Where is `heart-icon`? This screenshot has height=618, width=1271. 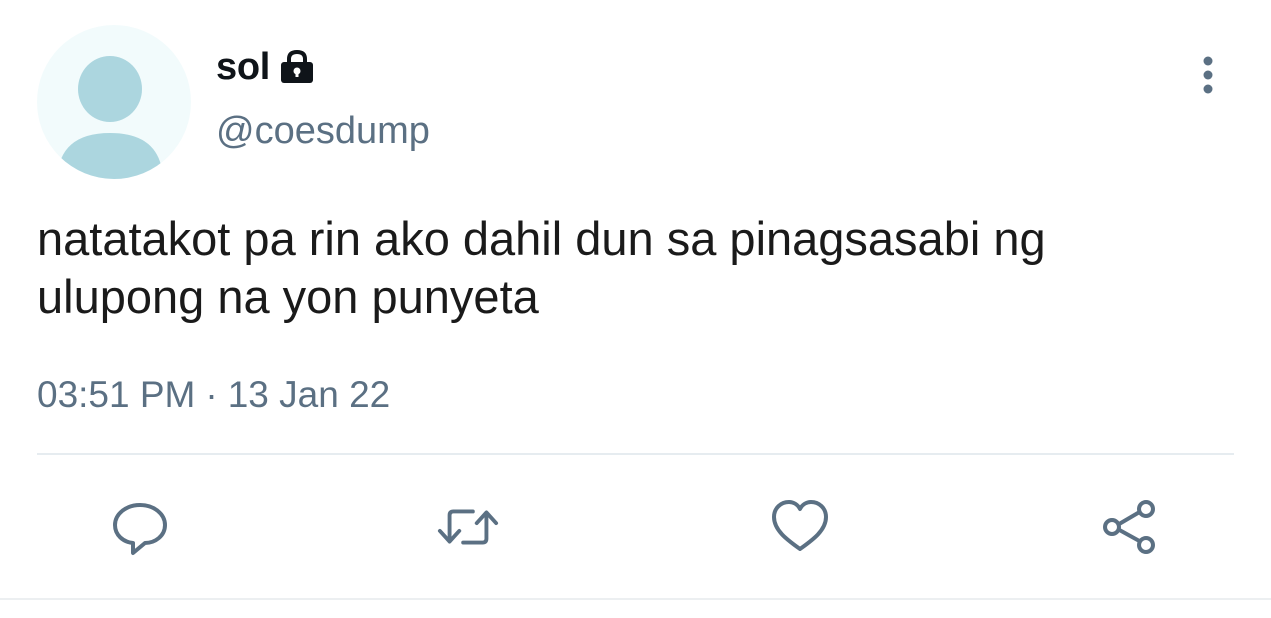 heart-icon is located at coordinates (800, 525).